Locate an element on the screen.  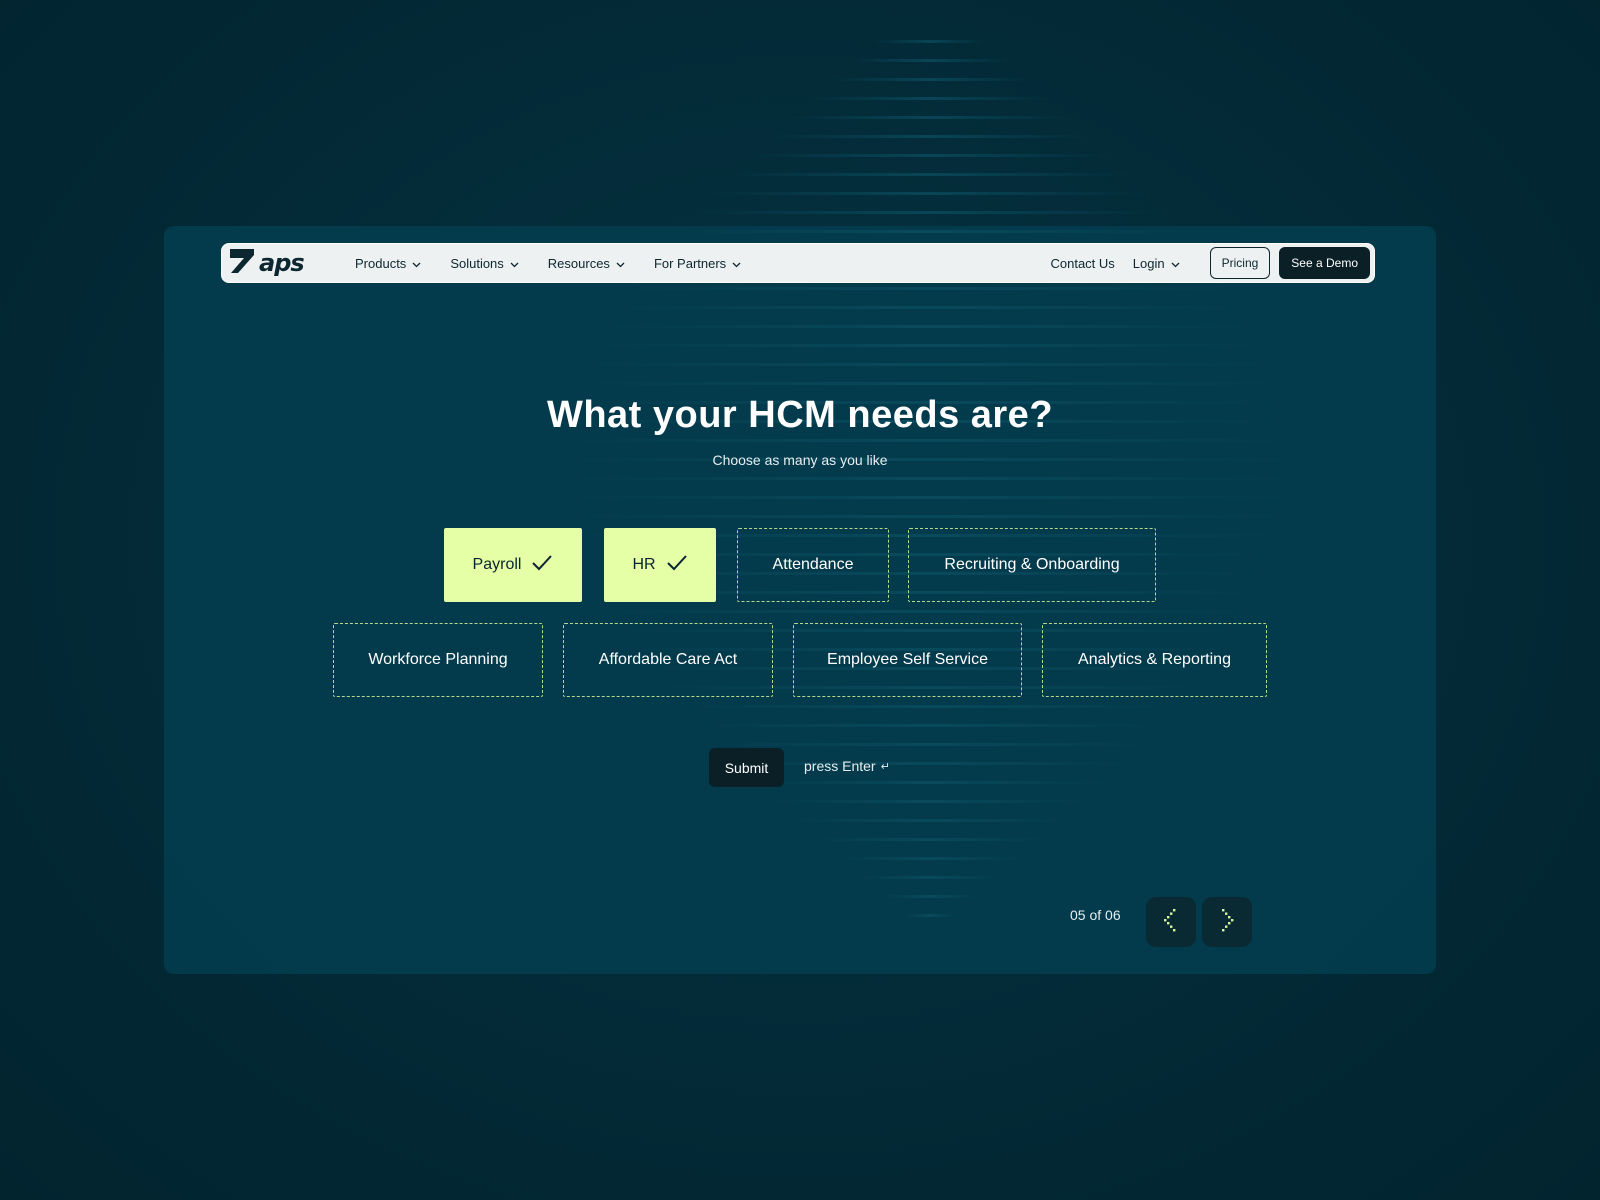
login-dropdown: Login is located at coordinates (1156, 263).